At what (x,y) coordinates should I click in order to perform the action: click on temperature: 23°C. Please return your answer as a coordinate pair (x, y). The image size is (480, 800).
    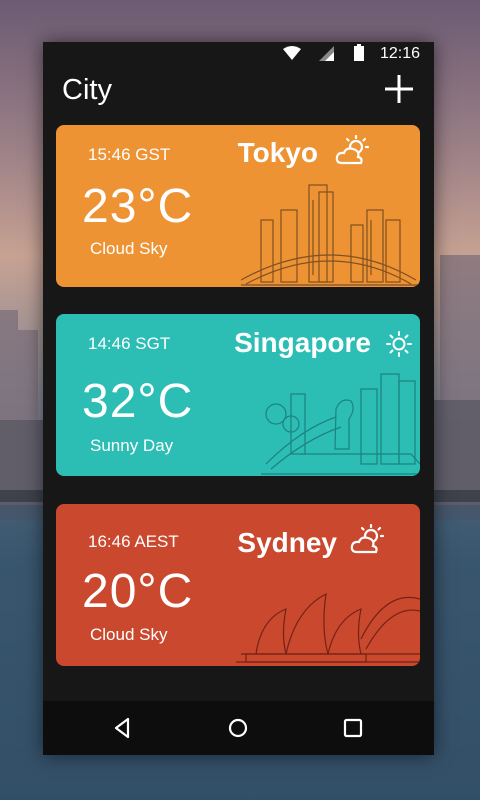
    Looking at the image, I should click on (138, 206).